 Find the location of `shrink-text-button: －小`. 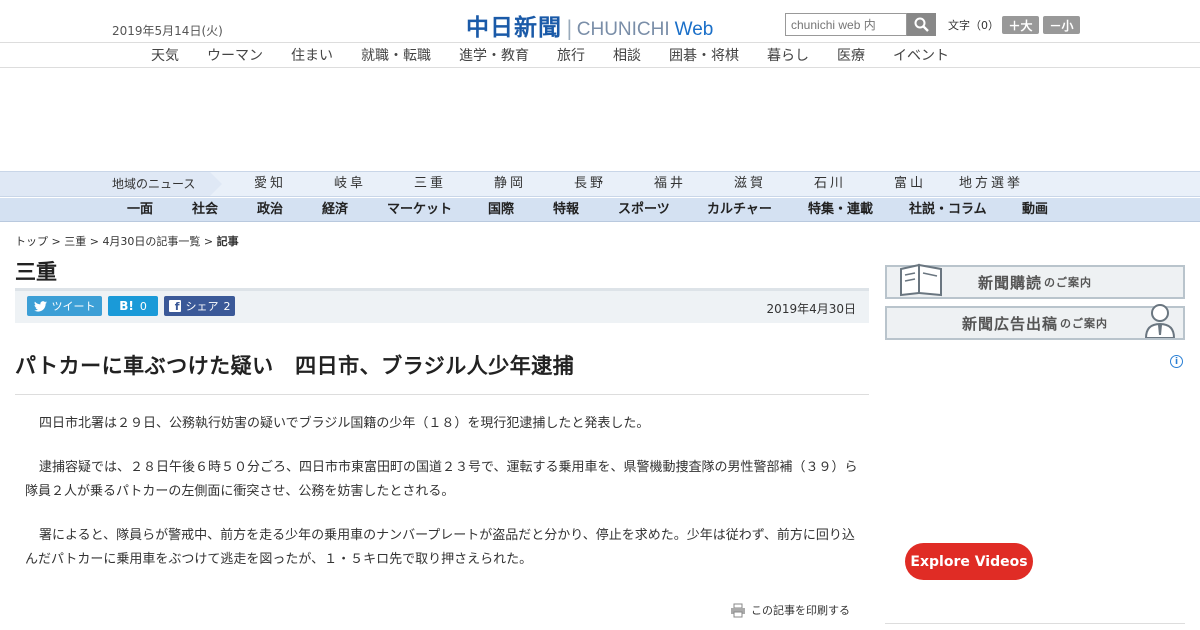

shrink-text-button: －小 is located at coordinates (1061, 25).